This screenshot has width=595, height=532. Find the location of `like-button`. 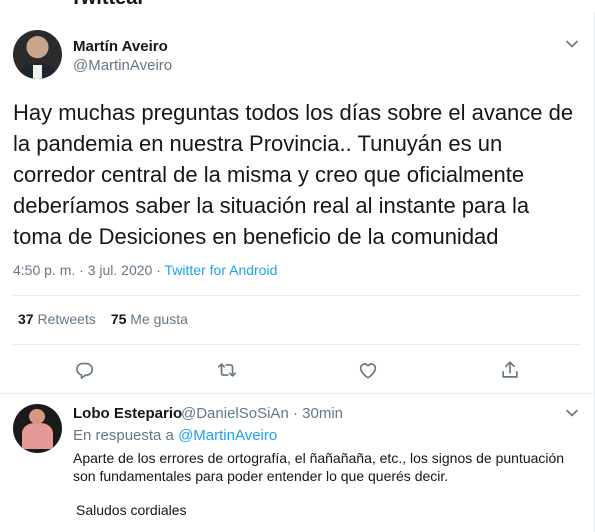

like-button is located at coordinates (368, 370).